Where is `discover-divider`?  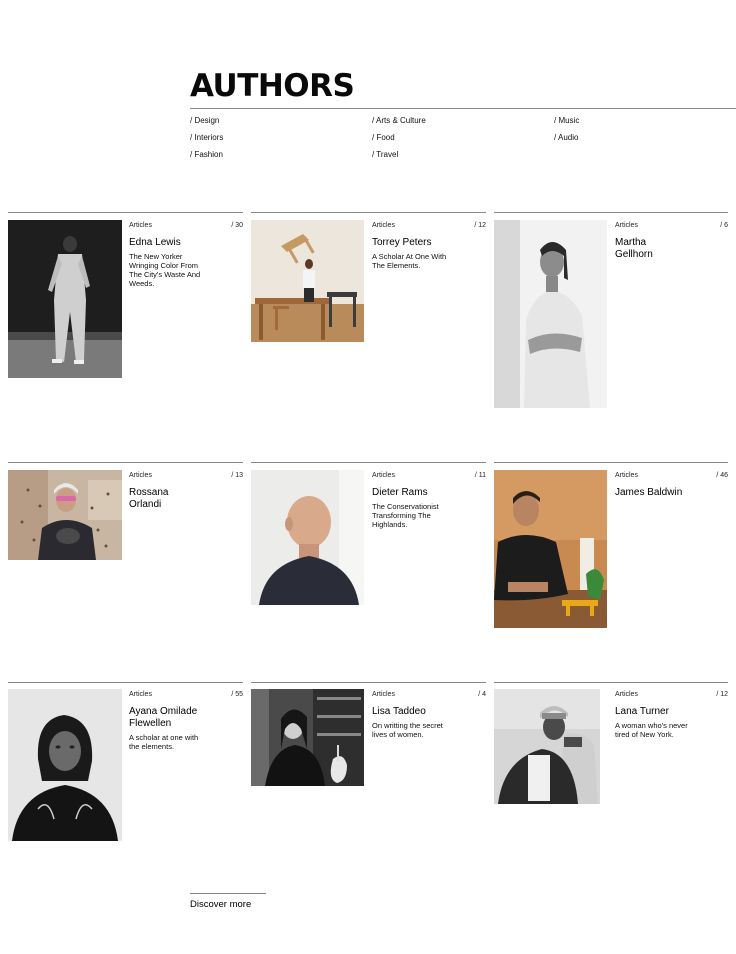 discover-divider is located at coordinates (228, 893).